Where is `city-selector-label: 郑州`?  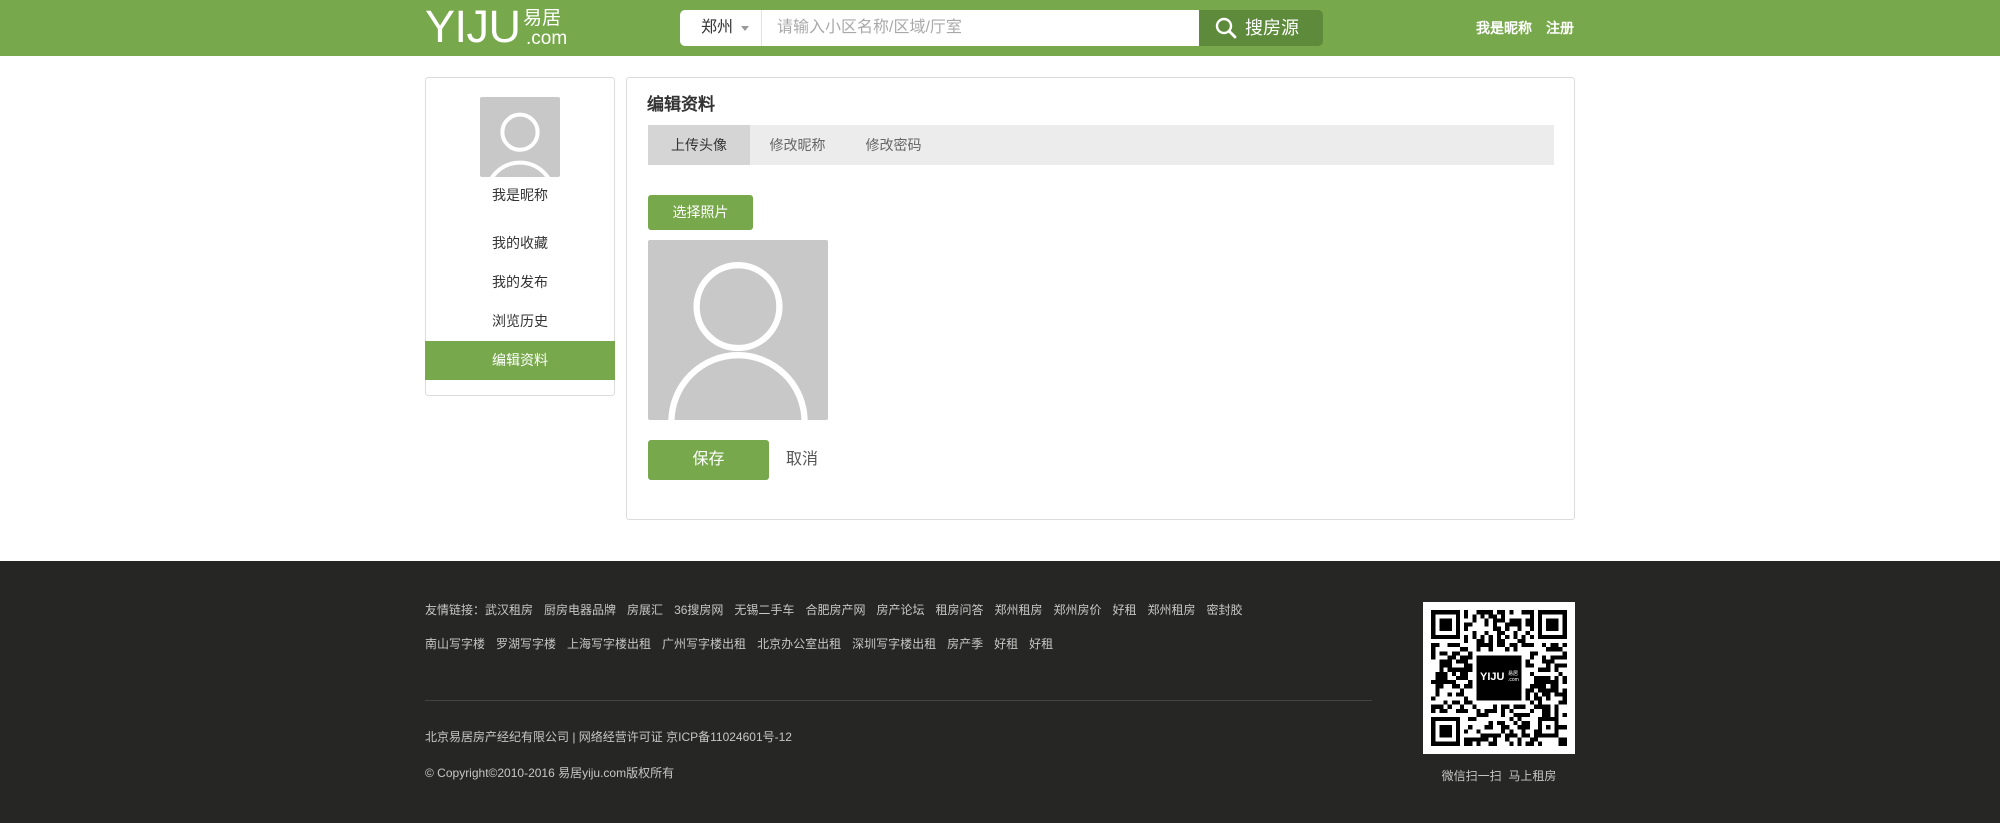 city-selector-label: 郑州 is located at coordinates (717, 27).